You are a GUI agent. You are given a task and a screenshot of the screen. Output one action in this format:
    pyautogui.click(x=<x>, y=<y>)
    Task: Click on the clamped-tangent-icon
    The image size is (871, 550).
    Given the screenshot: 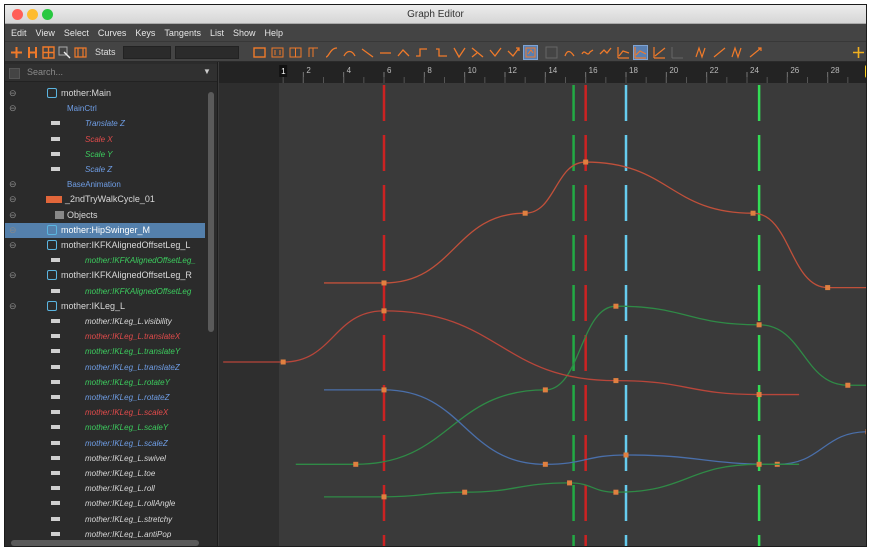 What is the action you would take?
    pyautogui.click(x=367, y=52)
    